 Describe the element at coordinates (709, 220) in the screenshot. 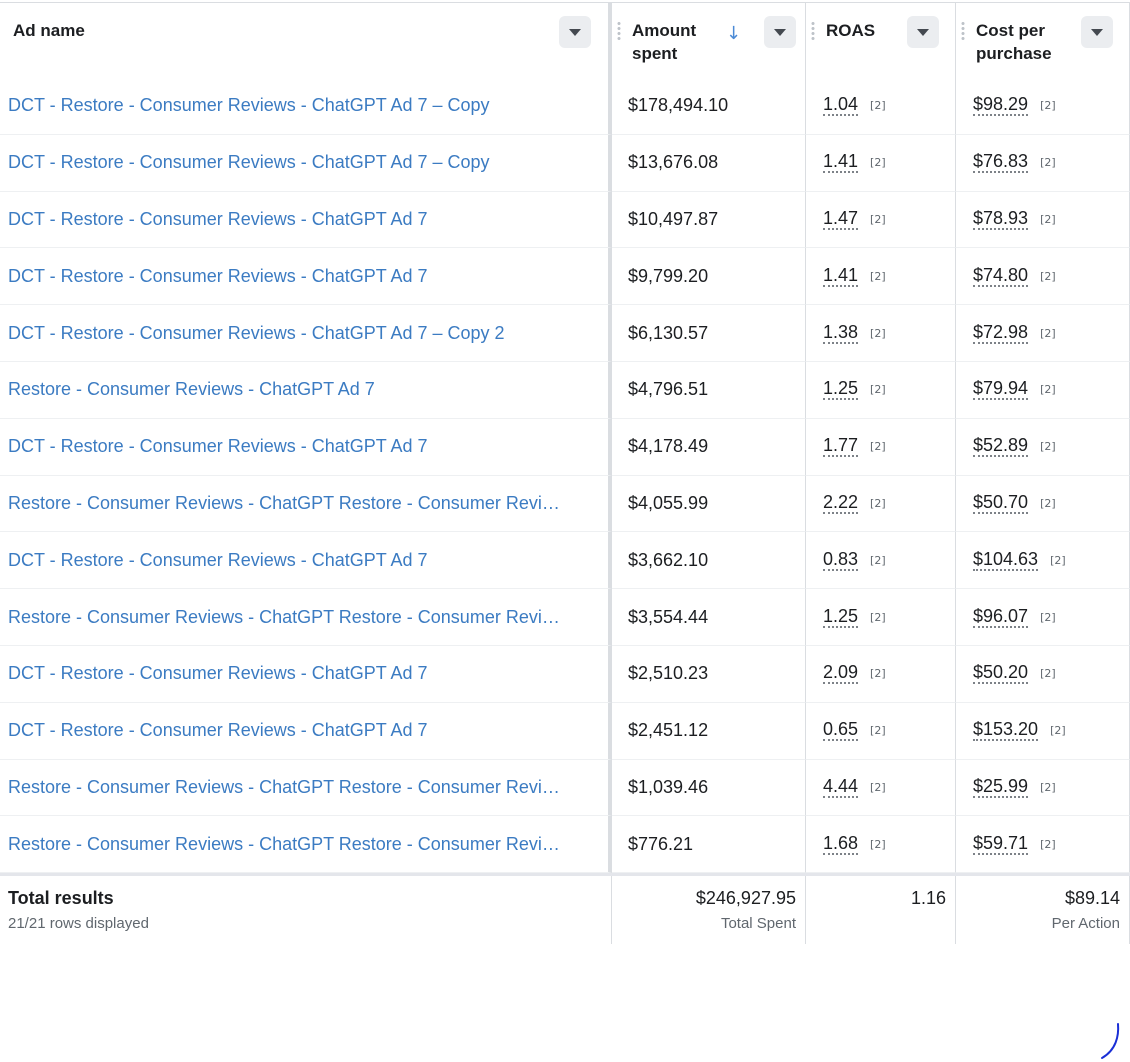

I see `amount-spent-cell: $10,497.87` at that location.